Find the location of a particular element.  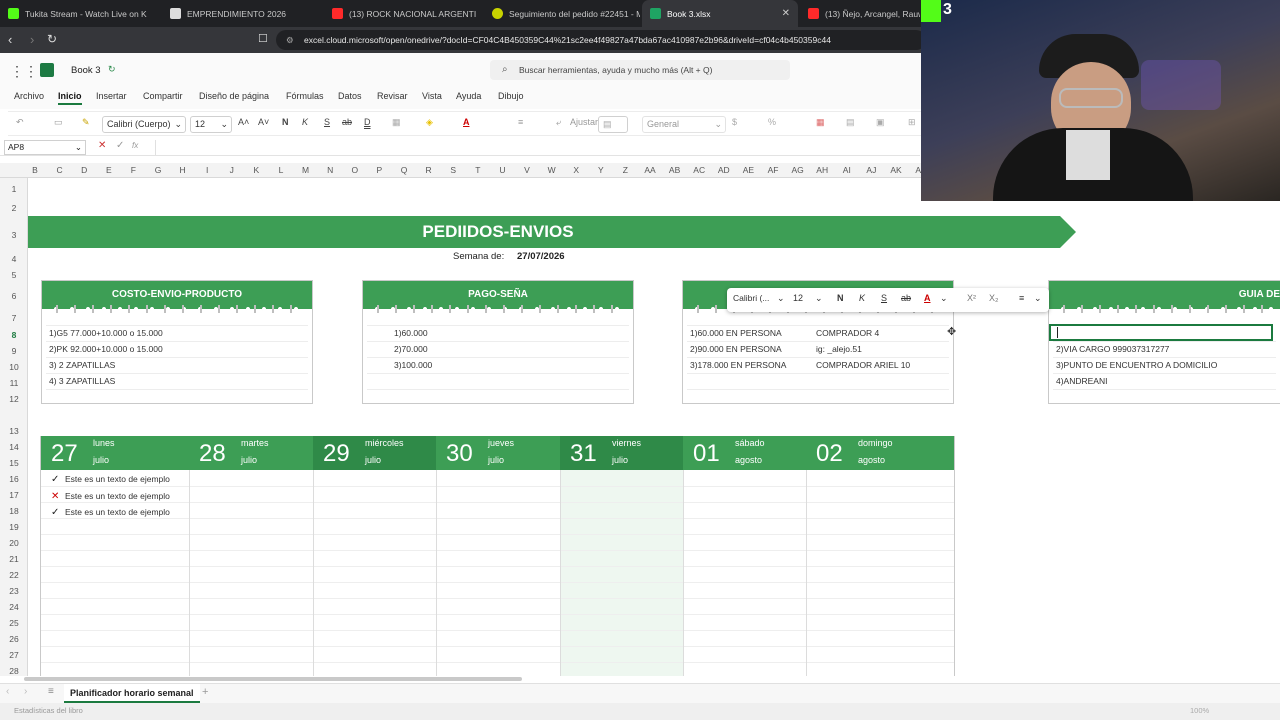

italic-button: K is located at coordinates (862, 298).